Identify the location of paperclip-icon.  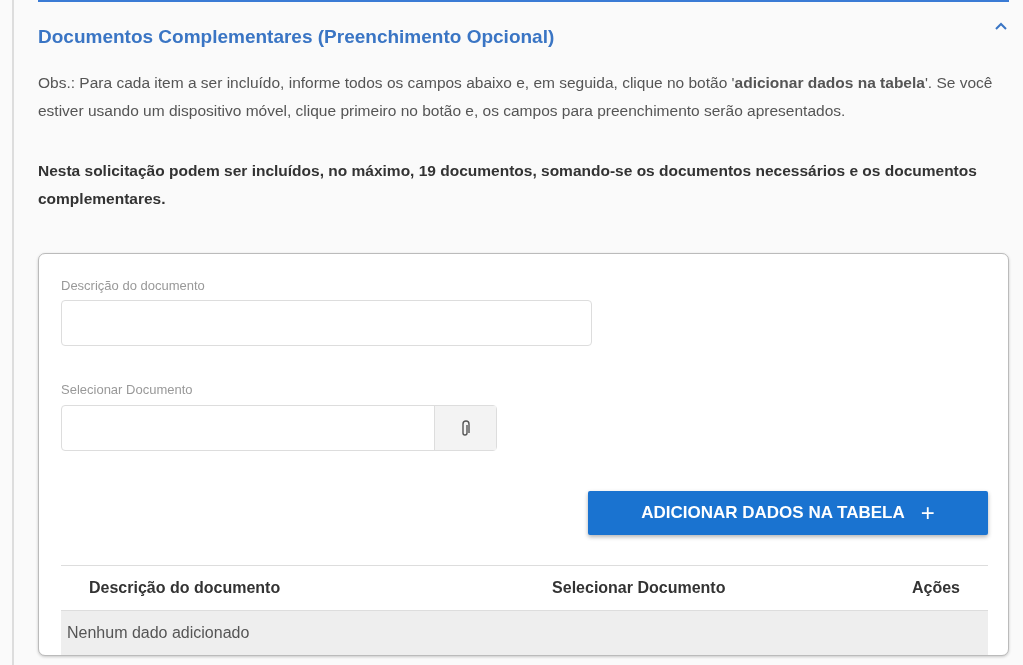
(465, 427).